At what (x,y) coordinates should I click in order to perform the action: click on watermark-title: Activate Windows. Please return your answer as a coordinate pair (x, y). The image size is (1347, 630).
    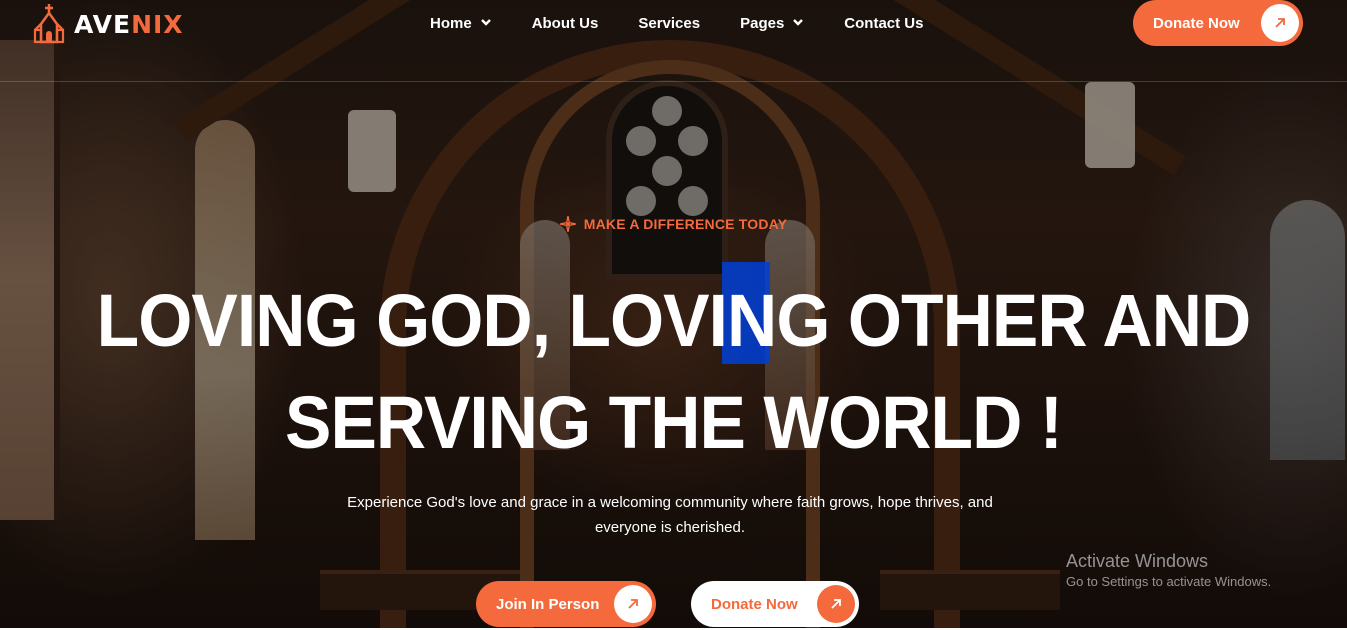
    Looking at the image, I should click on (1137, 561).